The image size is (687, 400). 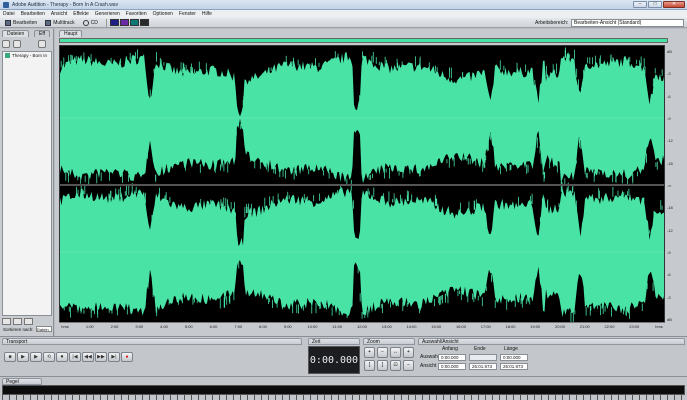 What do you see at coordinates (10, 357) in the screenshot?
I see `stop-button: ■` at bounding box center [10, 357].